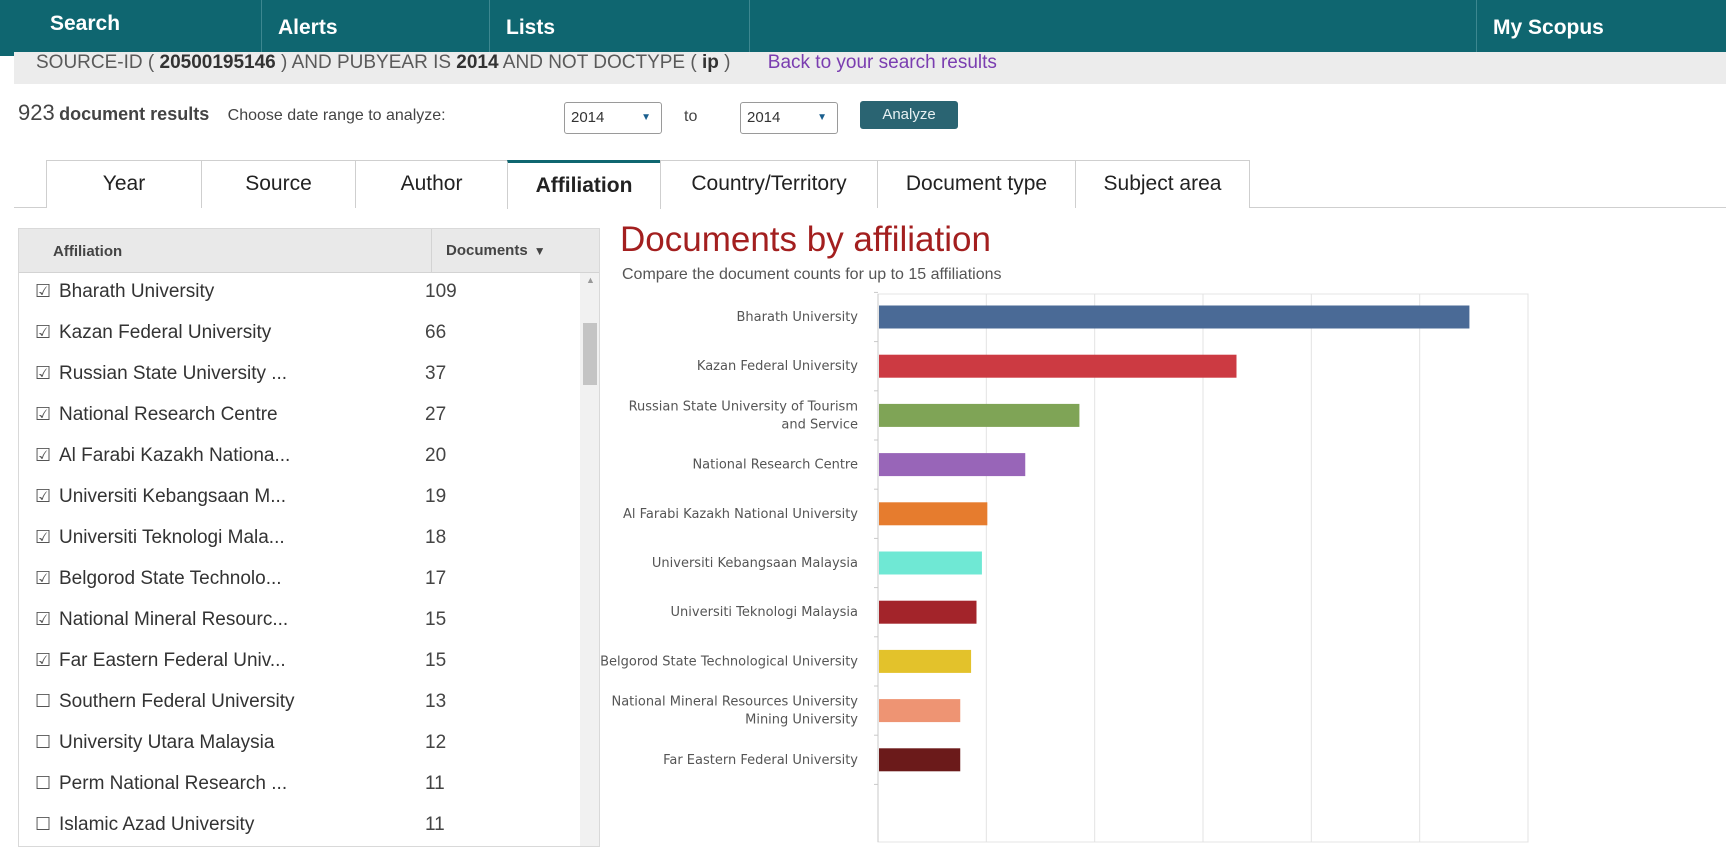  I want to click on table-row: ☑ Bharath University 109, so click(299, 293).